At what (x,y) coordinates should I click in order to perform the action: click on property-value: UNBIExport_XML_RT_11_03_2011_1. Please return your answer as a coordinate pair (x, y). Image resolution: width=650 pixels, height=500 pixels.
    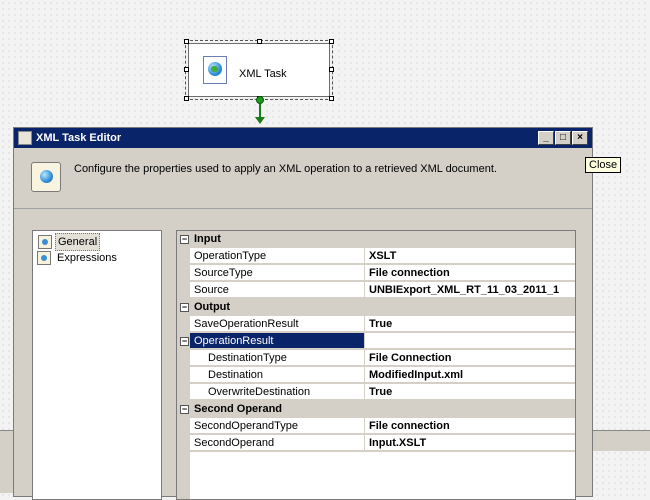
    Looking at the image, I should click on (464, 290).